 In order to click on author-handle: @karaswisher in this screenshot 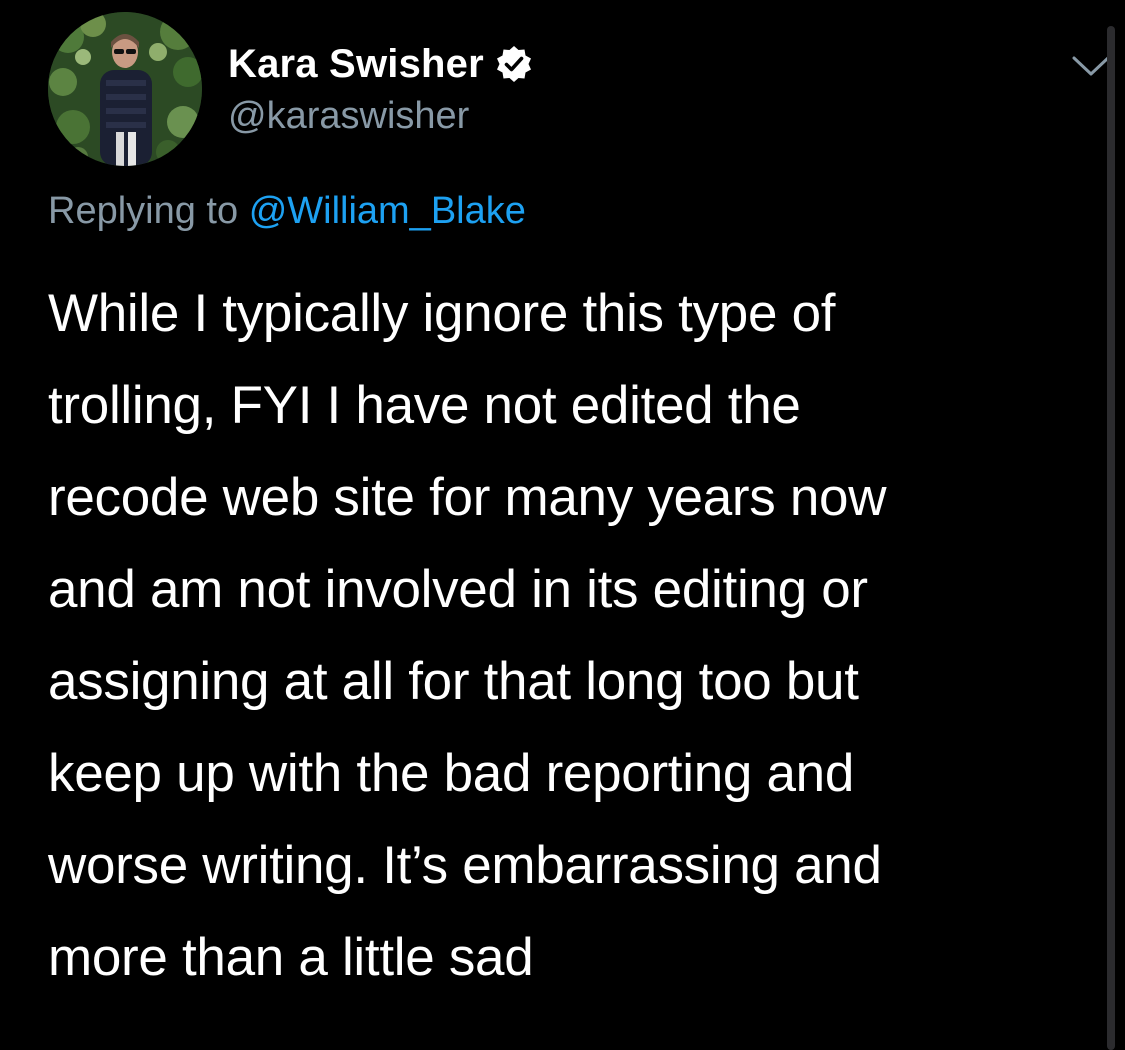, I will do `click(348, 116)`.